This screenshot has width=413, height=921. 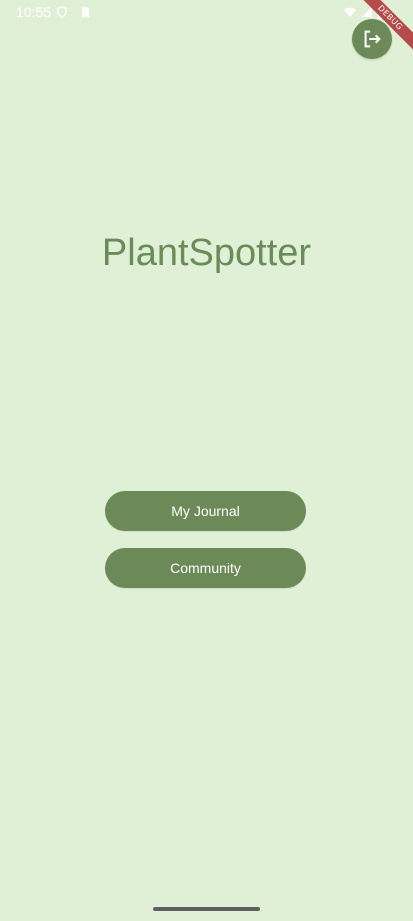 I want to click on shield-icon, so click(x=62, y=11).